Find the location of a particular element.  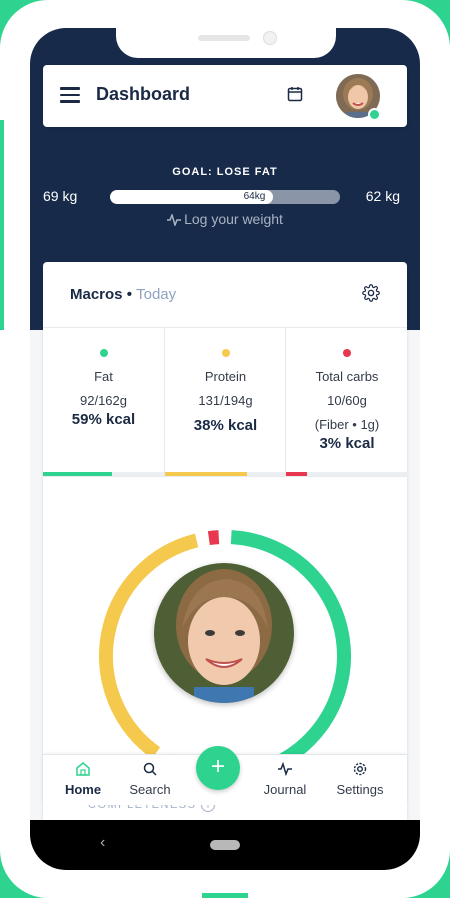

front-camera is located at coordinates (270, 38).